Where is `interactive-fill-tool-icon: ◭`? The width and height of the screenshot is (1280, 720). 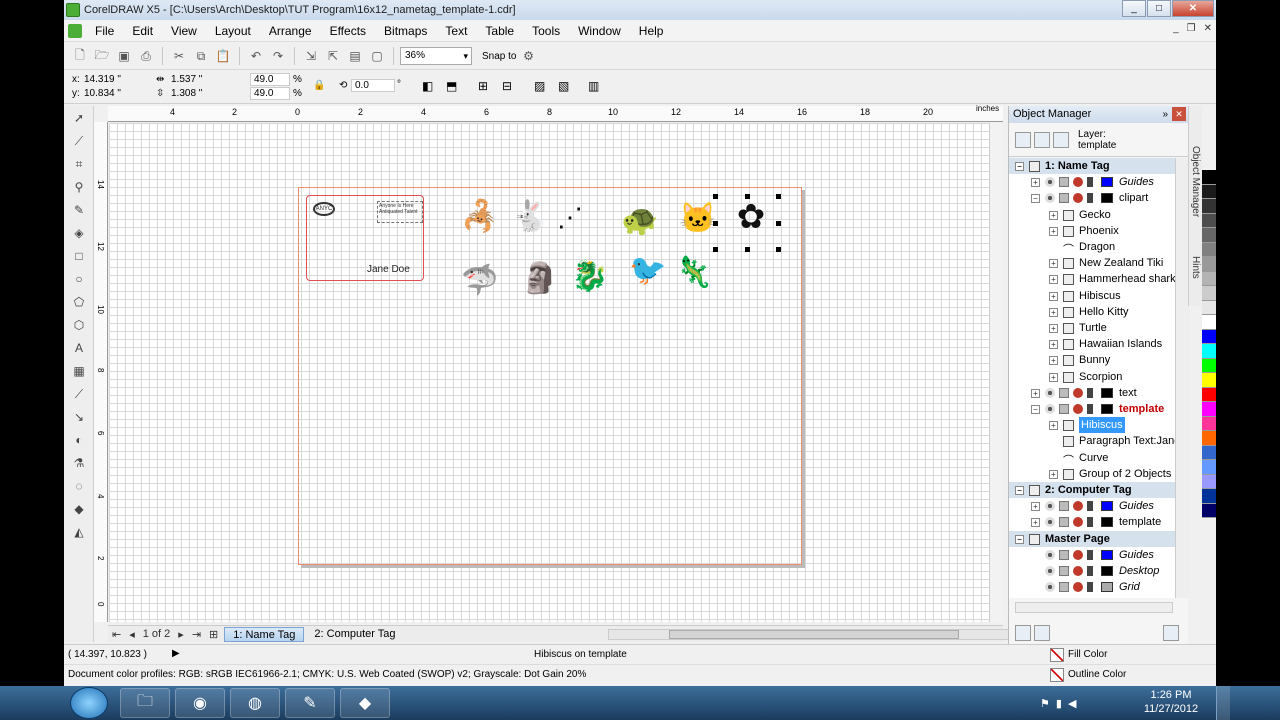 interactive-fill-tool-icon: ◭ is located at coordinates (79, 532).